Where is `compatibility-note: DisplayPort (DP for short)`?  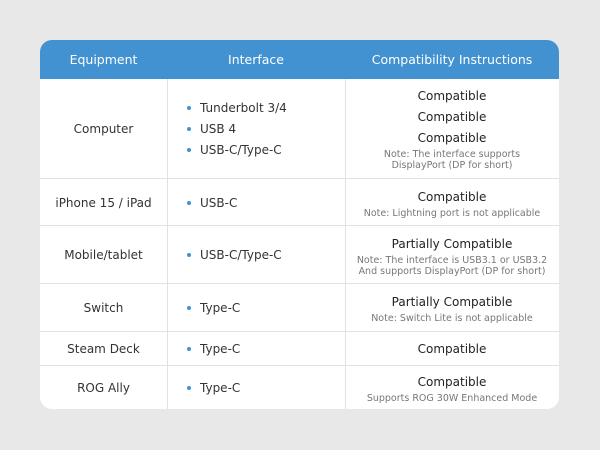 compatibility-note: DisplayPort (DP for short) is located at coordinates (452, 165).